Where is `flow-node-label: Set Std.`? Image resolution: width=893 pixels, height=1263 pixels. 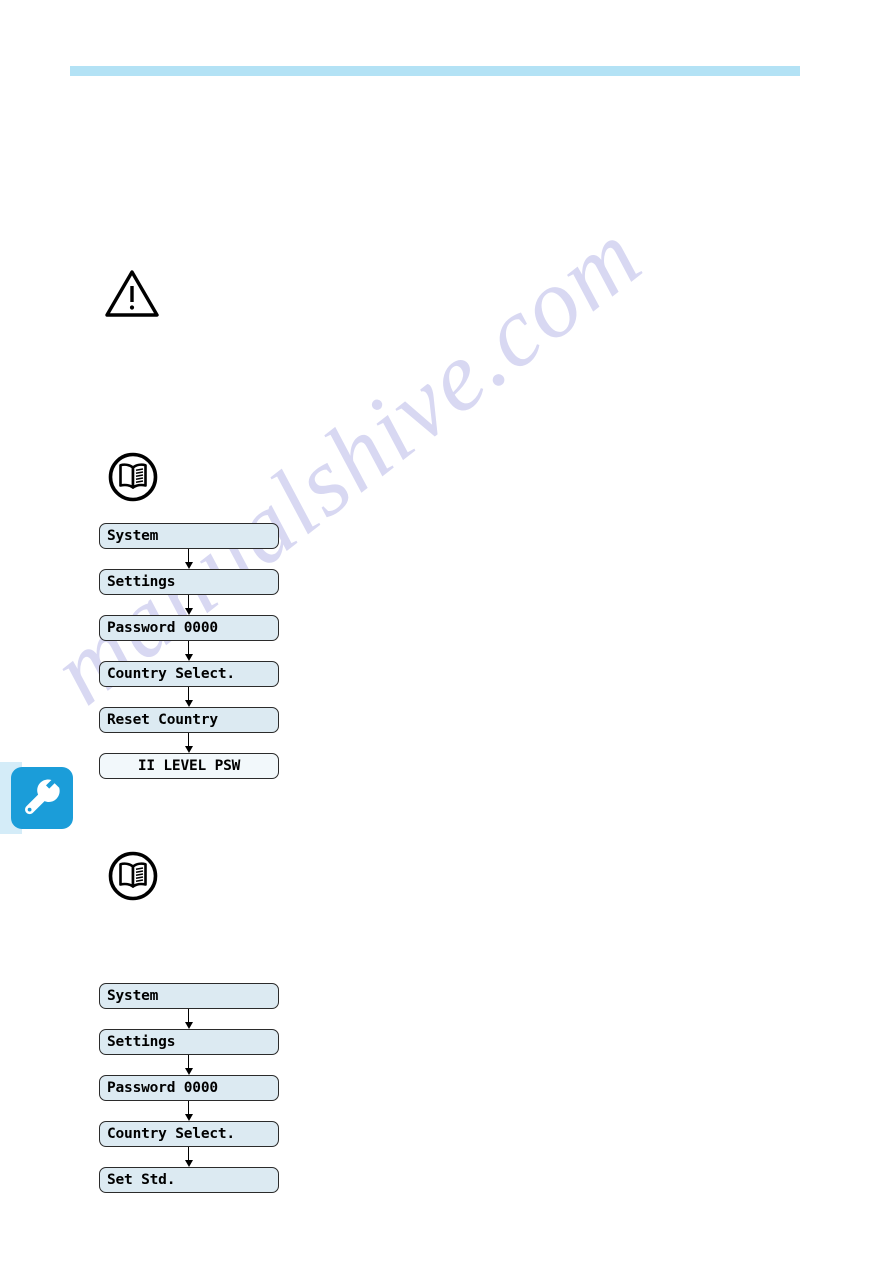 flow-node-label: Set Std. is located at coordinates (141, 1180).